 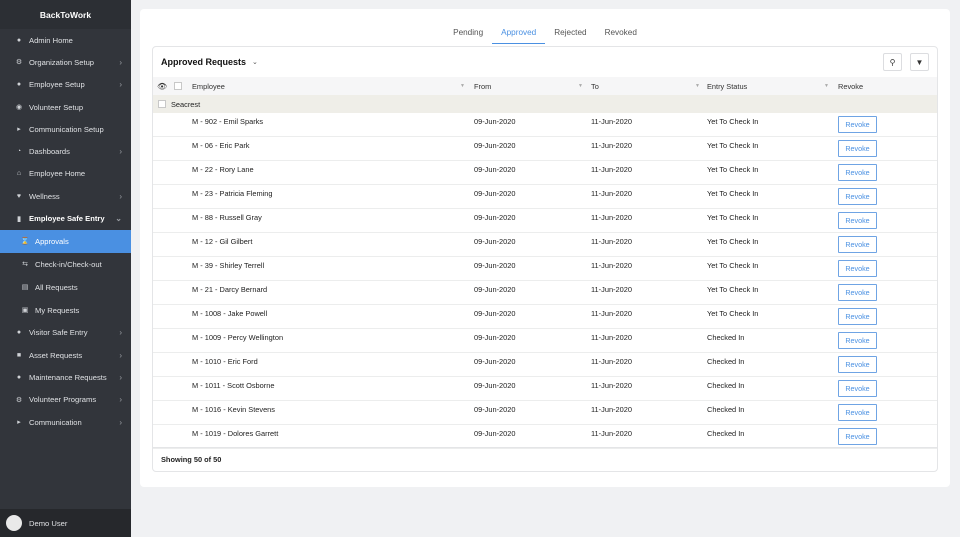 I want to click on sidebar-item-label: Employee Home, so click(x=57, y=174).